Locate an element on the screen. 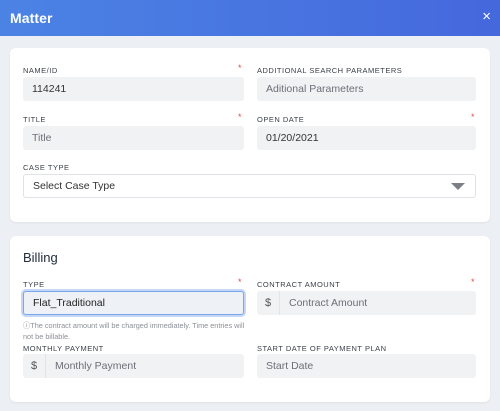 Image resolution: width=500 pixels, height=411 pixels. name-id-label: NAME/ID is located at coordinates (40, 70).